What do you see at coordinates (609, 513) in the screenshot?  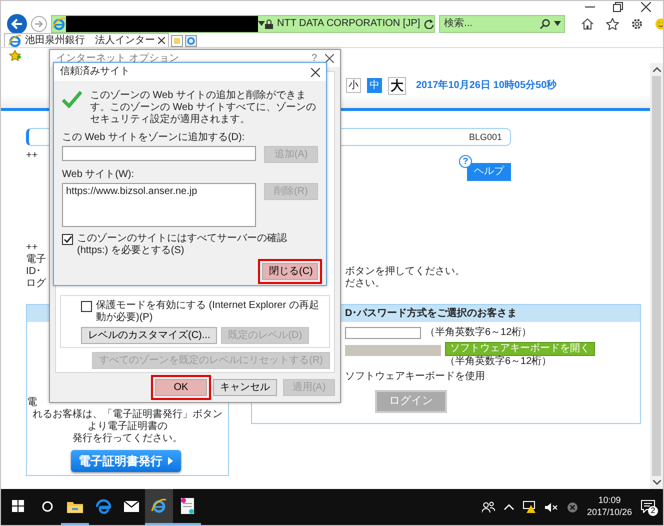 I see `clock-date: 2017/10/26` at bounding box center [609, 513].